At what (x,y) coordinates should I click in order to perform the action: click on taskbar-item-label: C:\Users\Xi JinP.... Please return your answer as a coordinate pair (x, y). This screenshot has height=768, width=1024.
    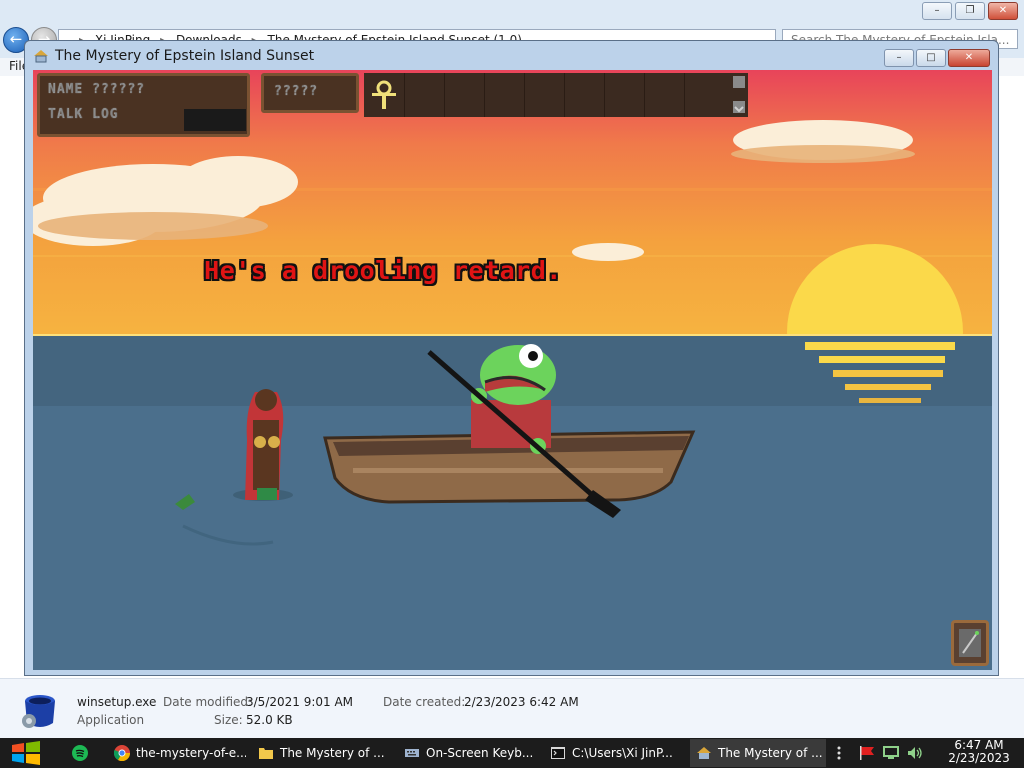
    Looking at the image, I should click on (622, 753).